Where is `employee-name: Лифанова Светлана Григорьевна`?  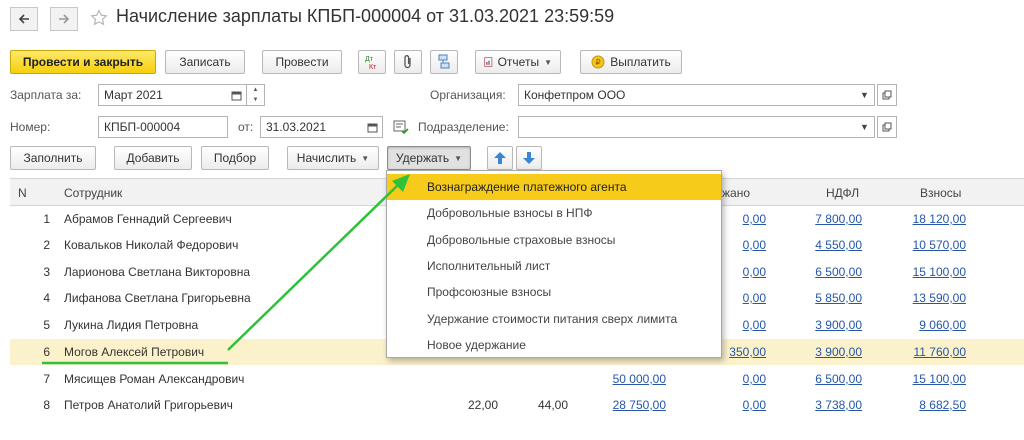 employee-name: Лифанова Светлана Григорьевна is located at coordinates (157, 298).